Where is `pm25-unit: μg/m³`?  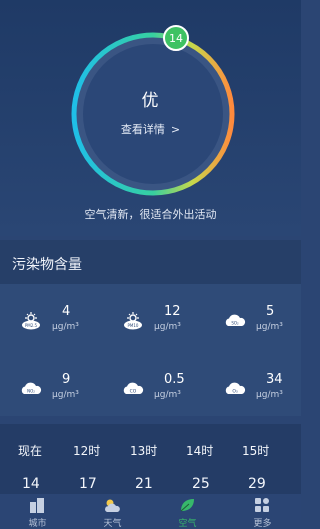 pm25-unit: μg/m³ is located at coordinates (65, 327).